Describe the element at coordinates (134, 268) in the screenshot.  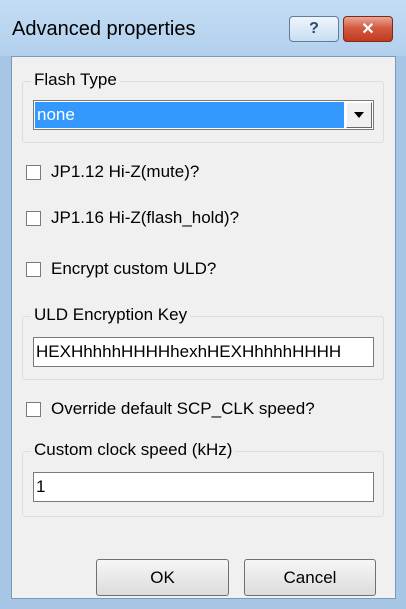
I see `encrypt-label: Encrypt custom ULD?` at that location.